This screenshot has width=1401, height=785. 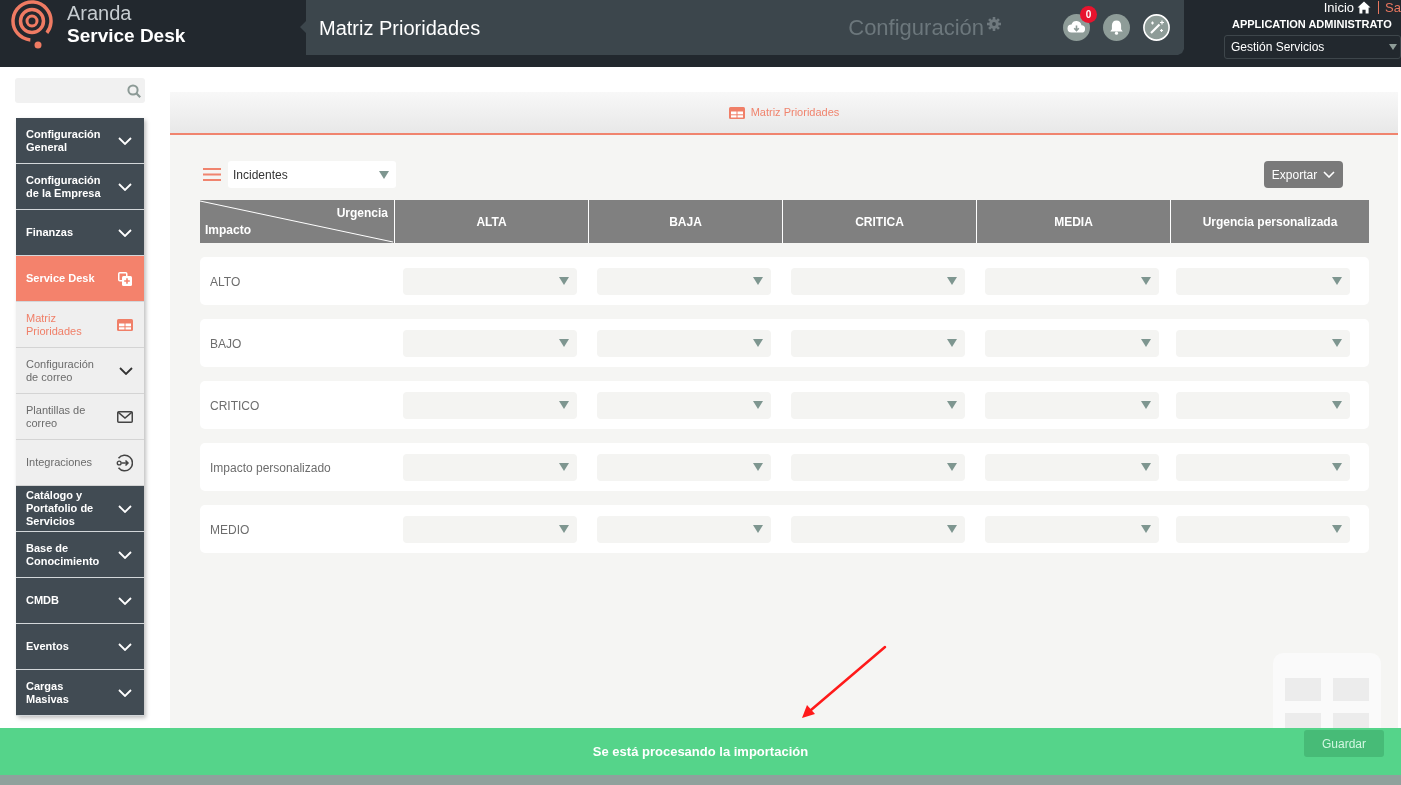 I want to click on sidebar-item: Configuración General, so click(x=80, y=141).